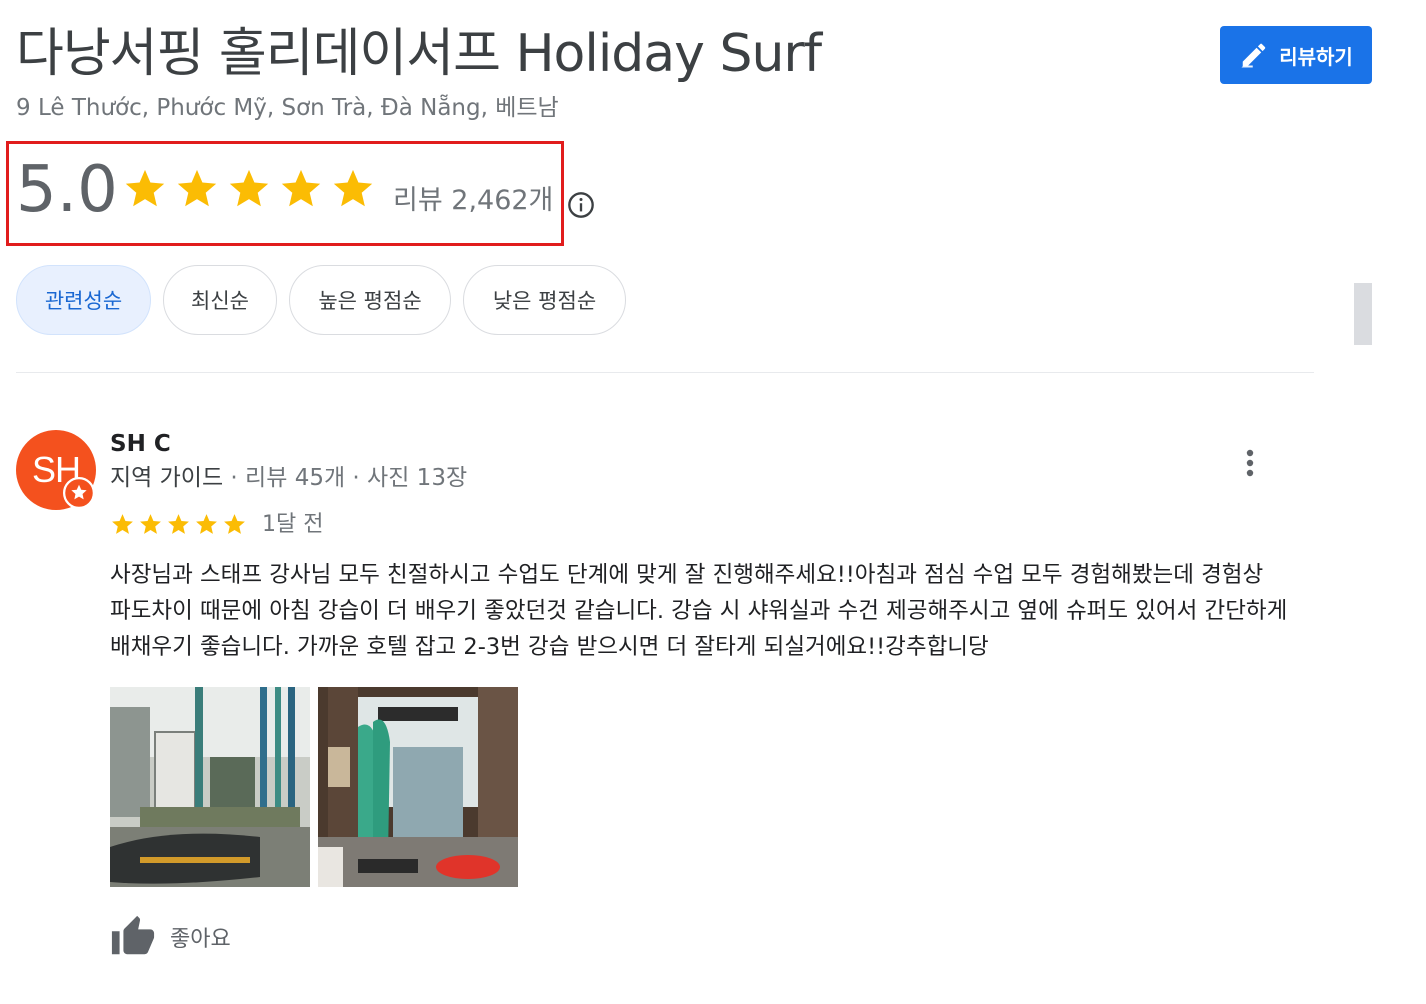 This screenshot has height=1004, width=1426. What do you see at coordinates (79, 493) in the screenshot?
I see `local-guide-badge-icon` at bounding box center [79, 493].